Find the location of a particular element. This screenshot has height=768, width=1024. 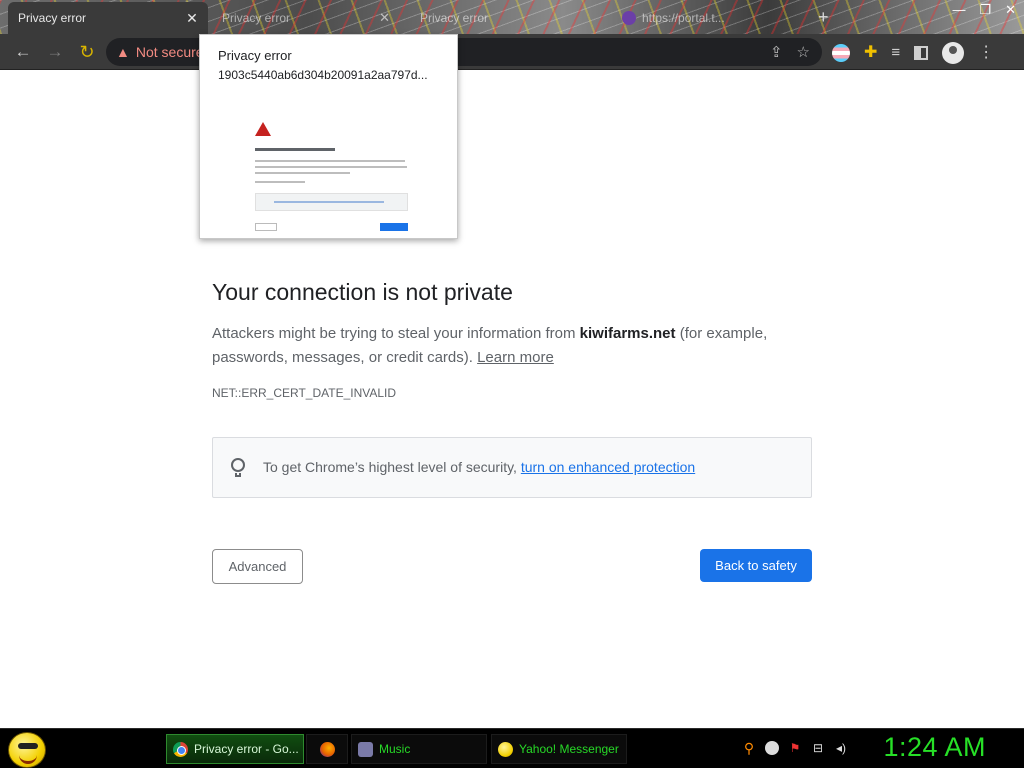

lightbulb-icon is located at coordinates (238, 468).